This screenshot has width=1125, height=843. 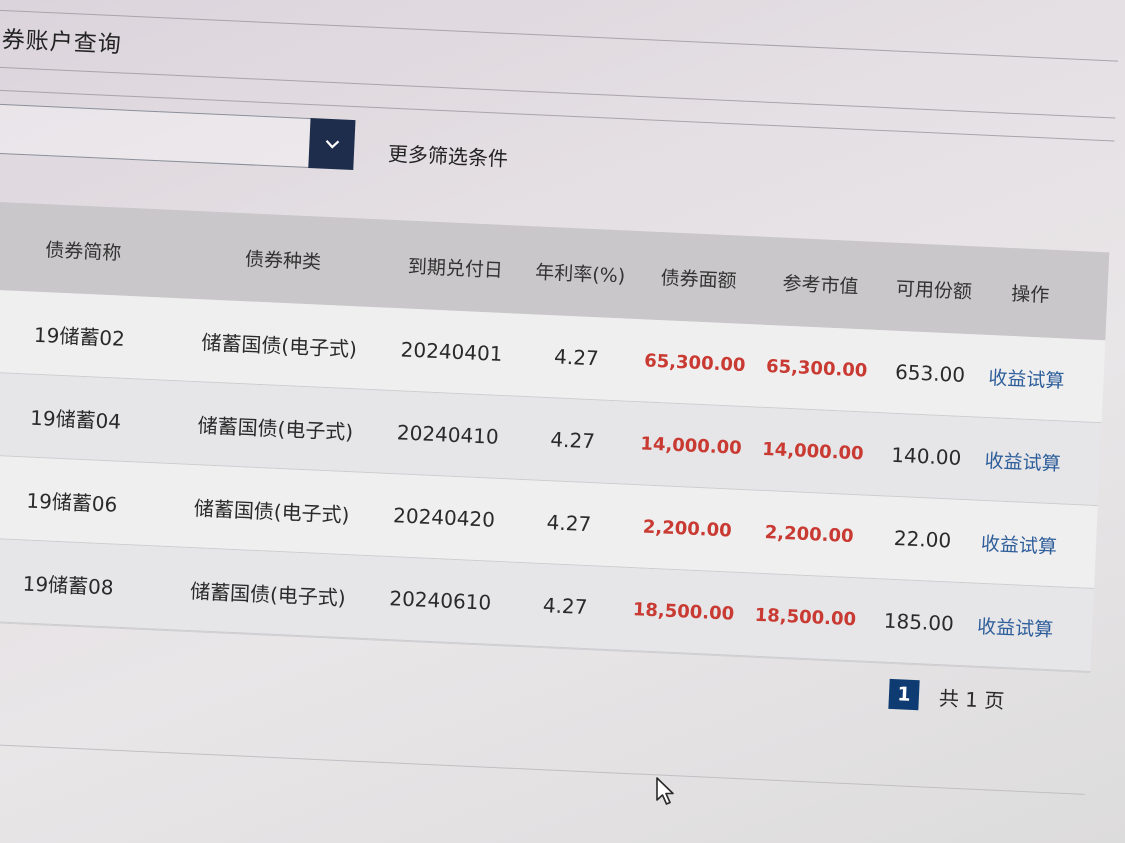 I want to click on header-bond-name: 债券简称, so click(x=83, y=251).